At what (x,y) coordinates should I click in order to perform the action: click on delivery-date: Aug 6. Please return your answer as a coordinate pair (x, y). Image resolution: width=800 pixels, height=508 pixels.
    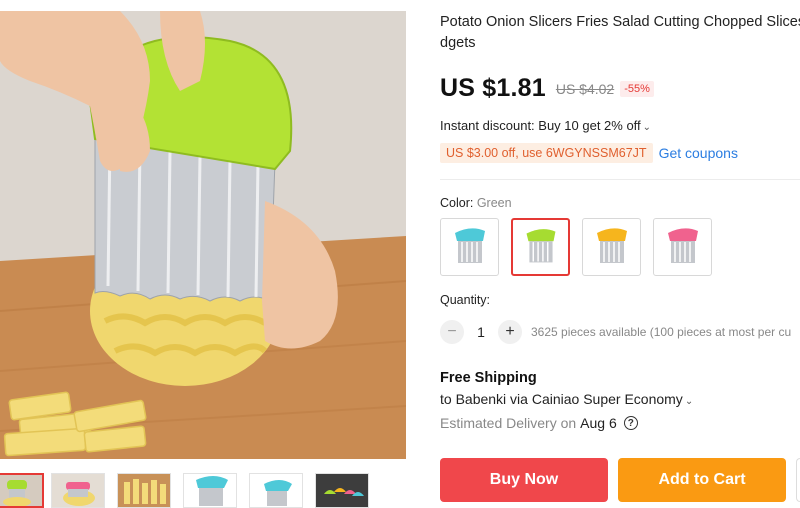
    Looking at the image, I should click on (598, 423).